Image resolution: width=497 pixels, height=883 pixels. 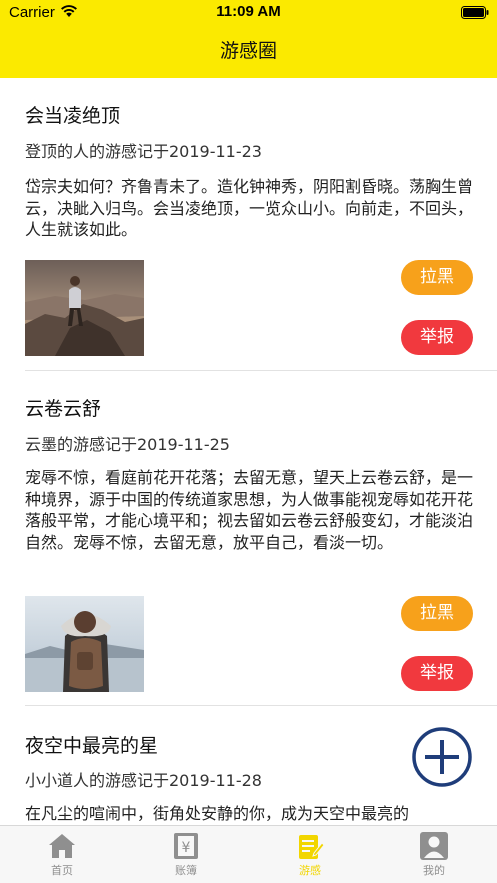 What do you see at coordinates (63, 409) in the screenshot?
I see `post-title: 云卷云舒` at bounding box center [63, 409].